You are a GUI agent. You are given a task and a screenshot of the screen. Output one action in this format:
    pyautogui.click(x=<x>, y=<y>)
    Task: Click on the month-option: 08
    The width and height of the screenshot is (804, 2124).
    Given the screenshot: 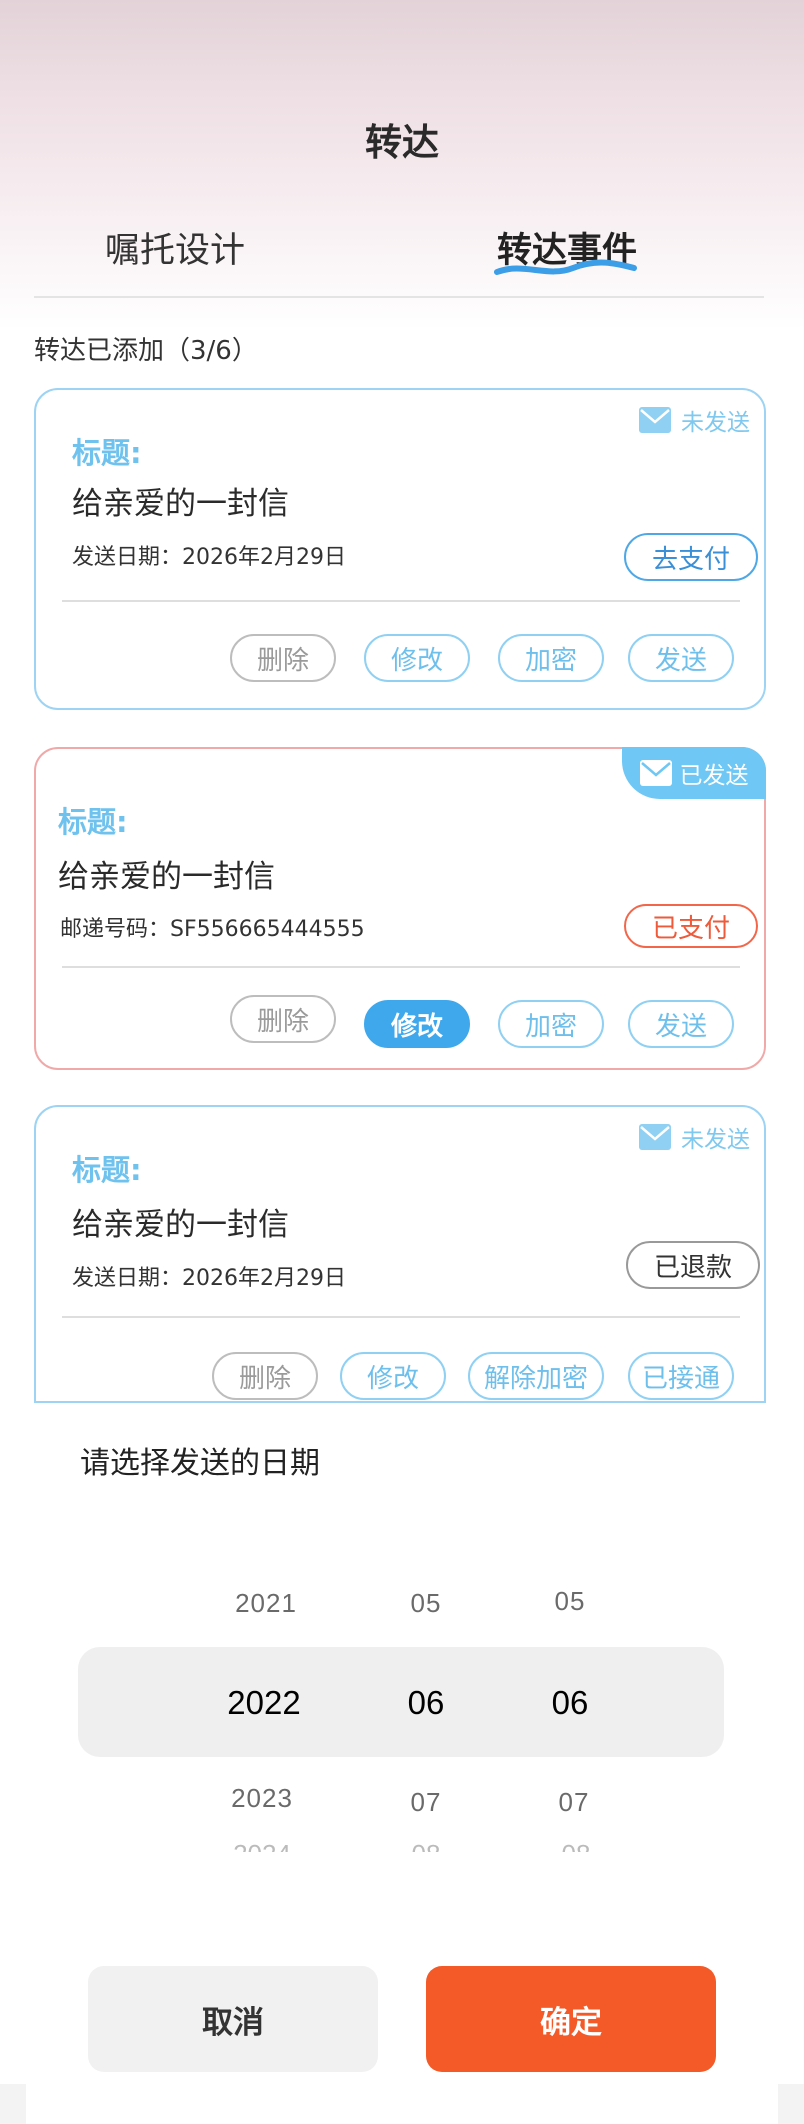 What is the action you would take?
    pyautogui.click(x=426, y=1846)
    